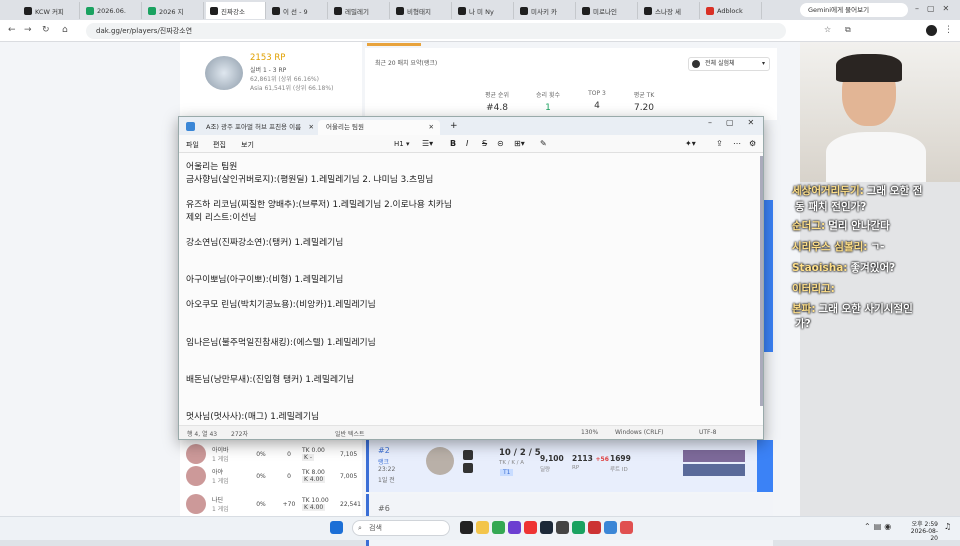  I want to click on match-damage: 9,100, so click(552, 458).